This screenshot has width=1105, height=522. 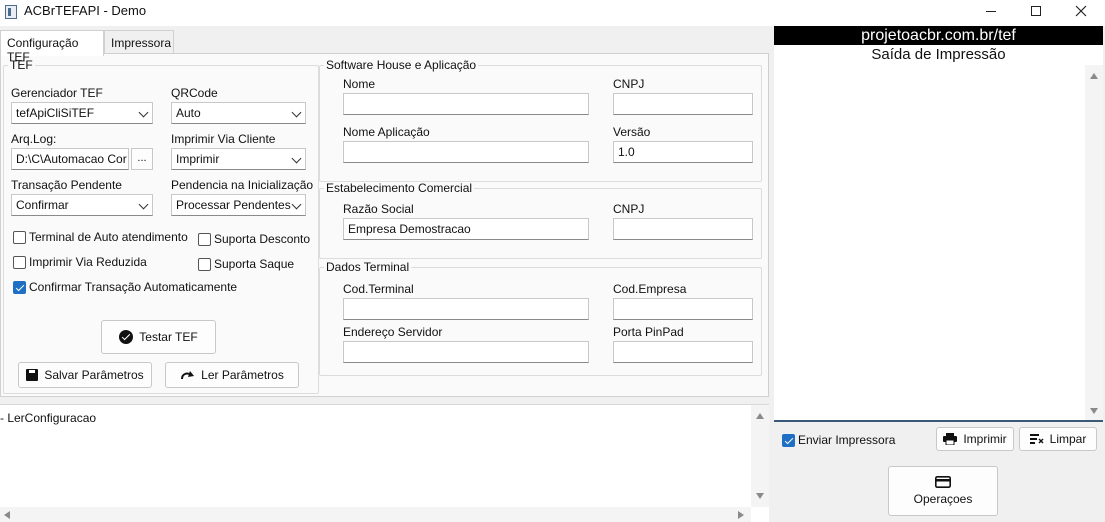 What do you see at coordinates (1094, 243) in the screenshot?
I see `print-vertical-scrollbar` at bounding box center [1094, 243].